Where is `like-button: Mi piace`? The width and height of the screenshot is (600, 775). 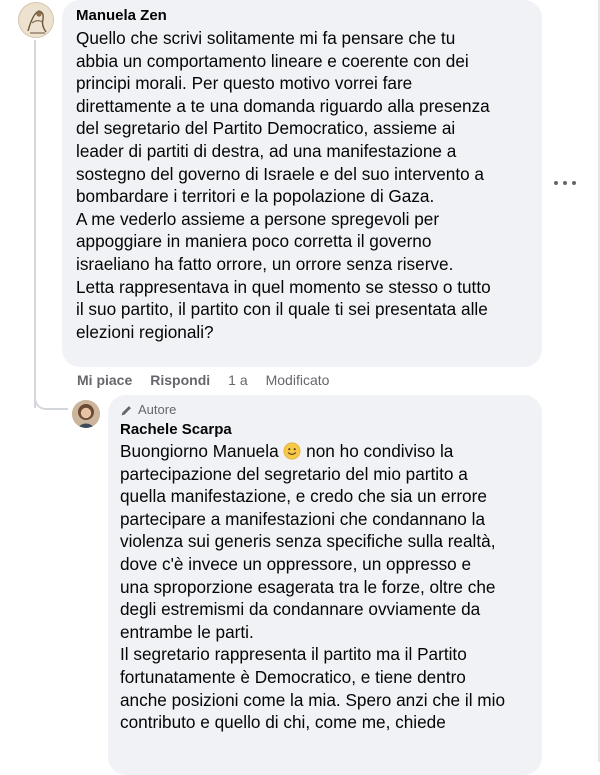 like-button: Mi piace is located at coordinates (104, 380).